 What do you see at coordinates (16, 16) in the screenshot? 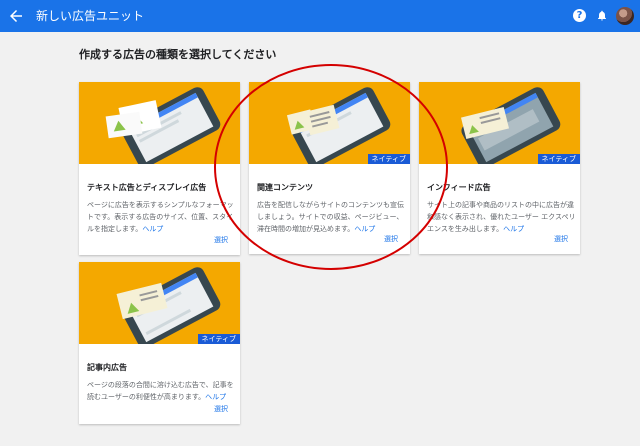
I see `arrow-back-icon` at bounding box center [16, 16].